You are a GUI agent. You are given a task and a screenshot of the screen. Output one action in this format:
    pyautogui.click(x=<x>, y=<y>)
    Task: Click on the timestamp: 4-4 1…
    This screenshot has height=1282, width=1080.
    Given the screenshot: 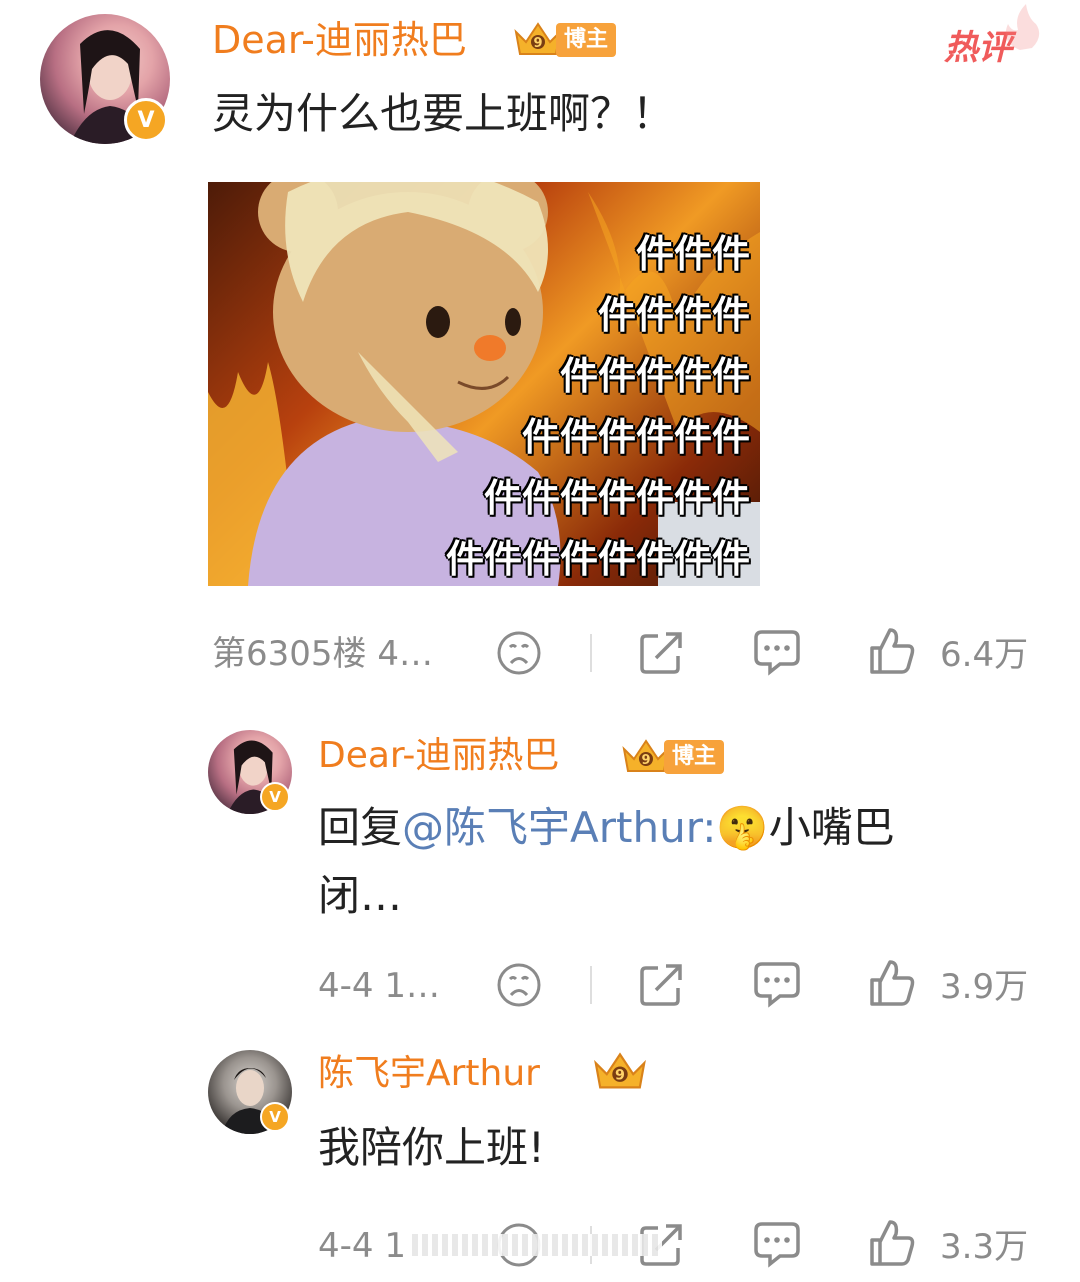 What is the action you would take?
    pyautogui.click(x=379, y=986)
    